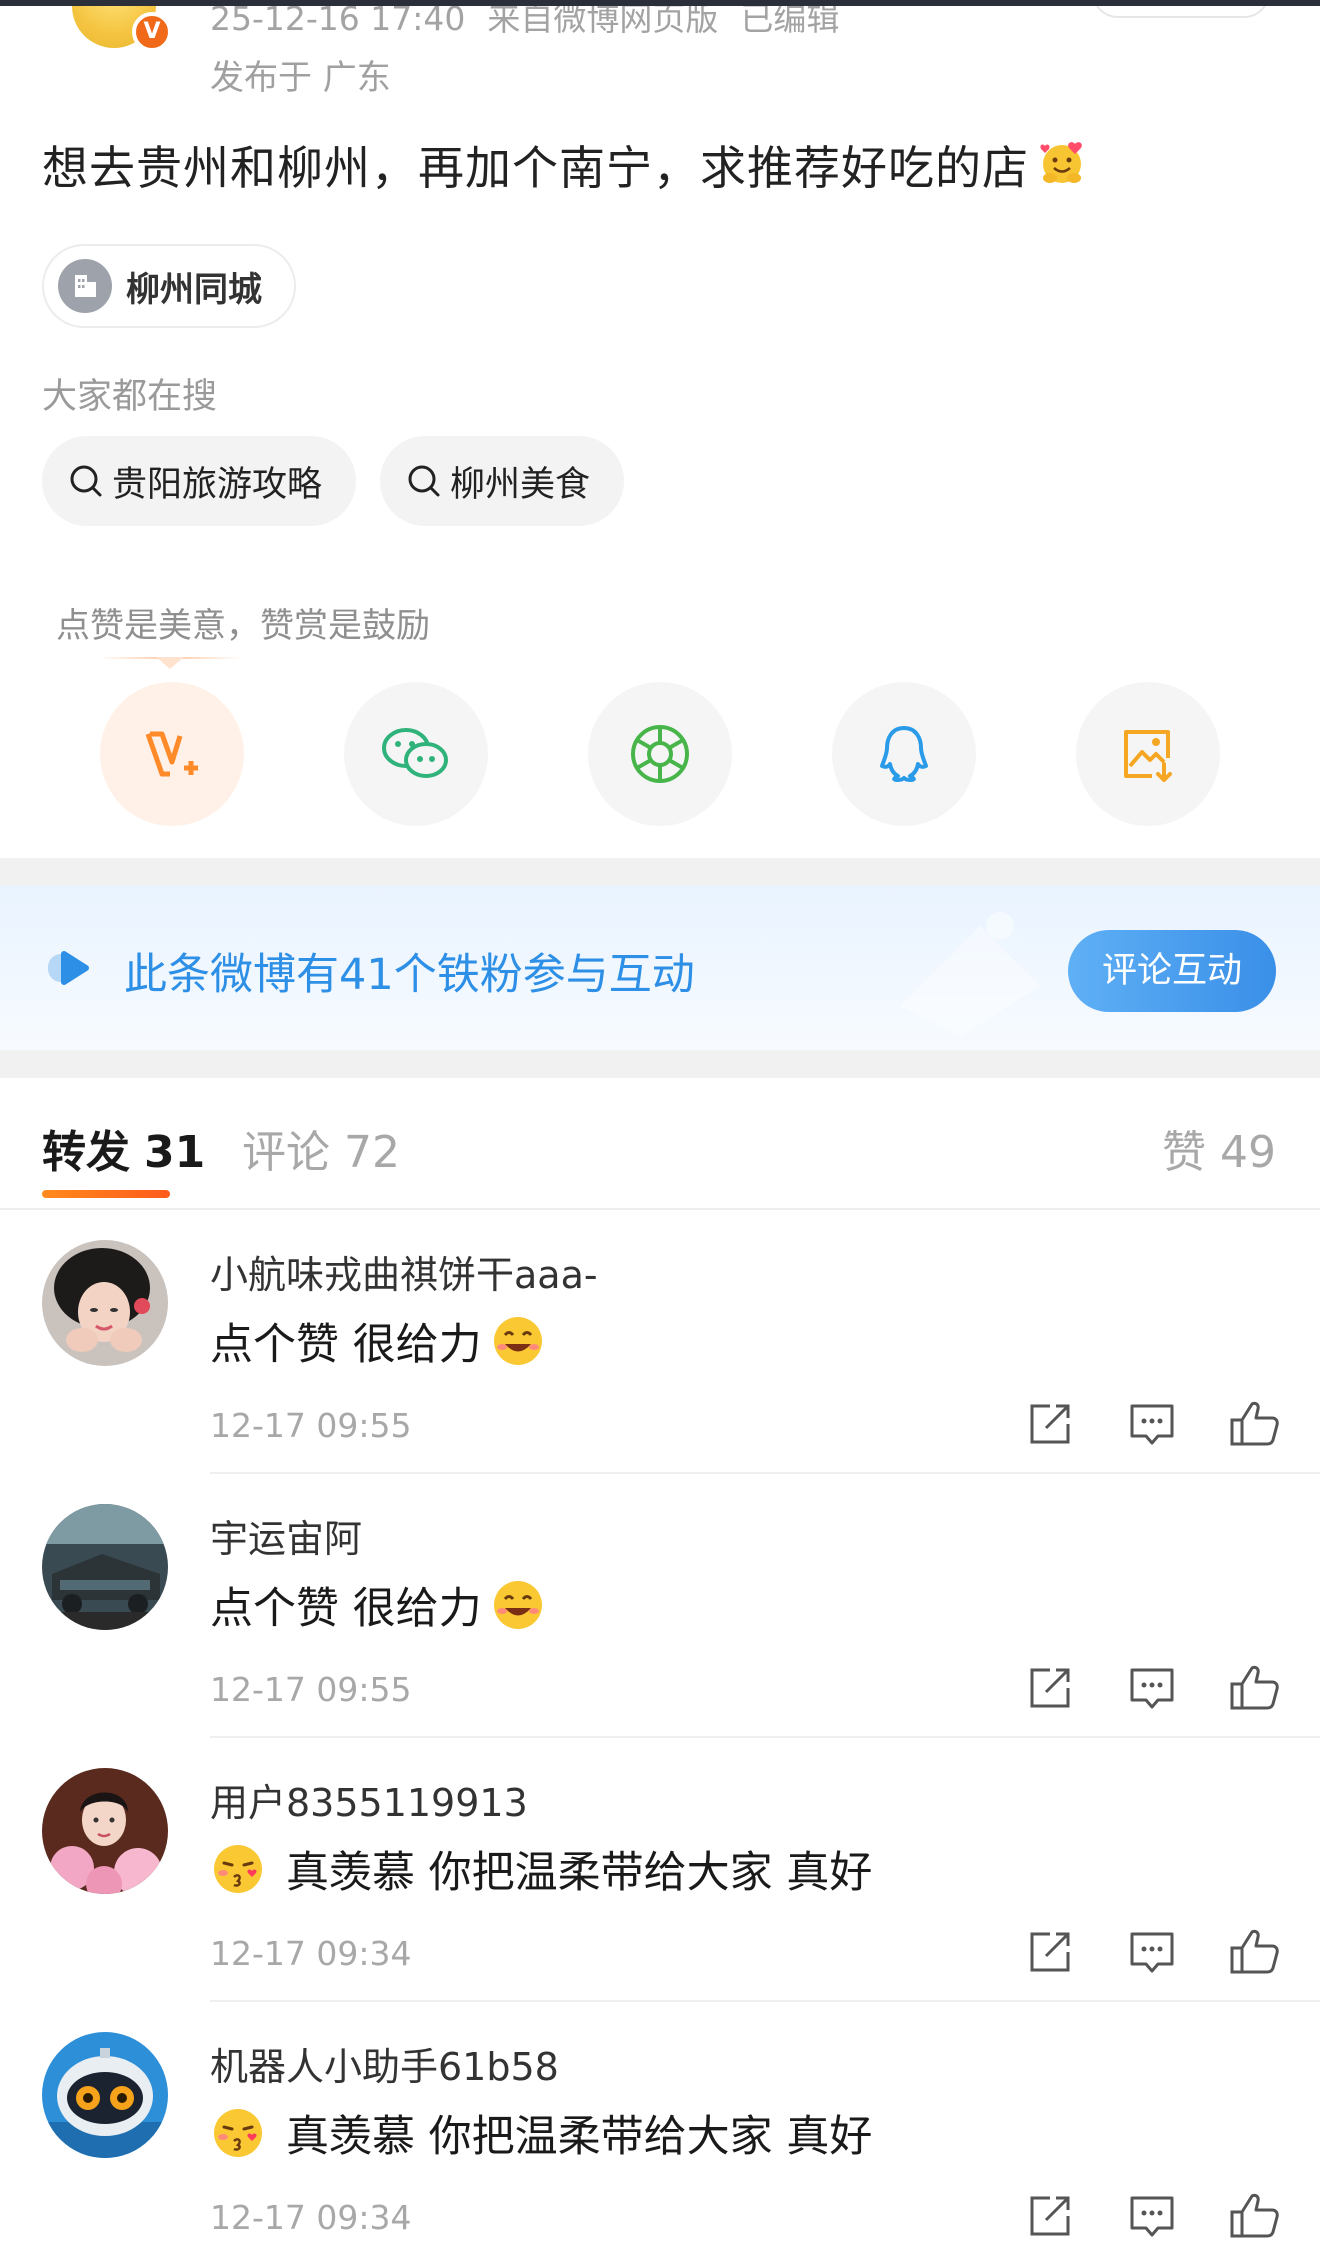 The width and height of the screenshot is (1320, 2243). What do you see at coordinates (68, 968) in the screenshot?
I see `fan-badge-icon` at bounding box center [68, 968].